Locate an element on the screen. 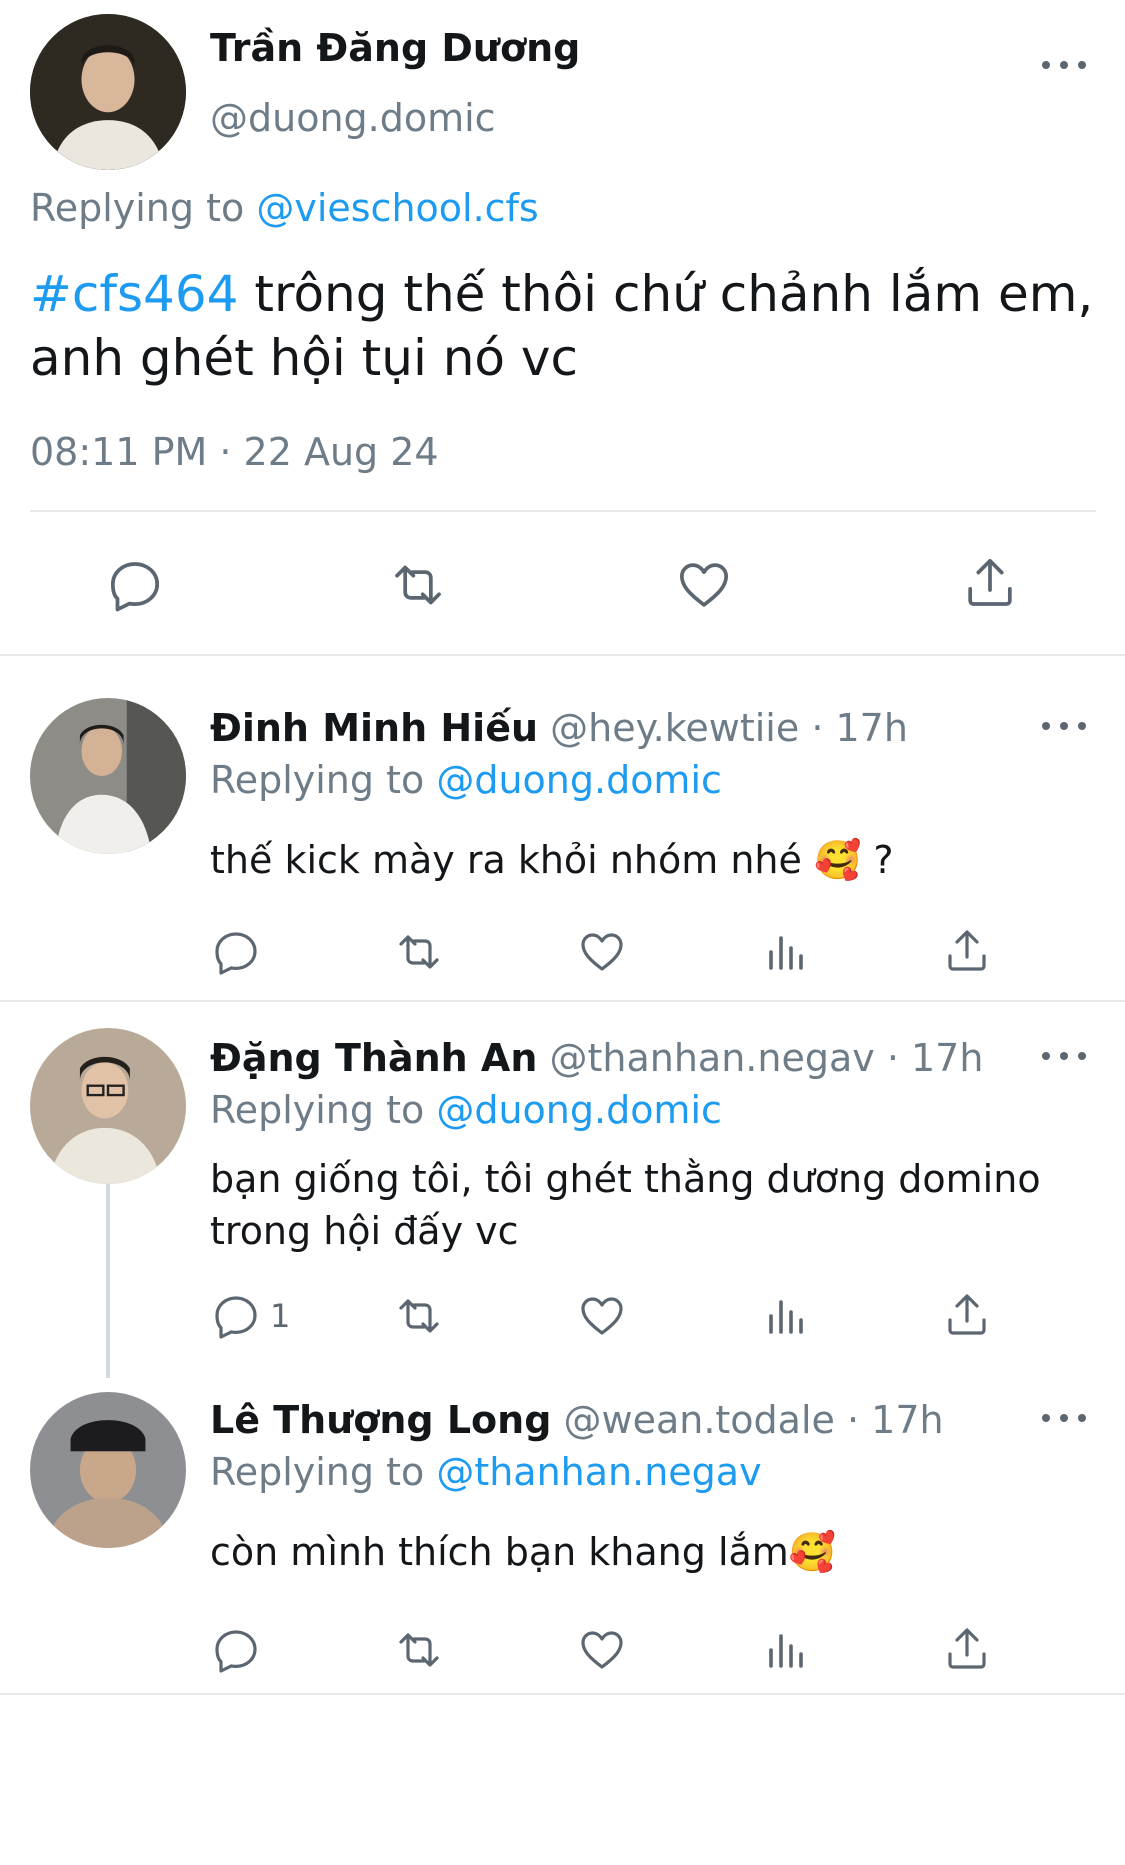 This screenshot has height=1865, width=1125. tweet-text-line2: anh ghét hội tụi nó vc is located at coordinates (304, 358).